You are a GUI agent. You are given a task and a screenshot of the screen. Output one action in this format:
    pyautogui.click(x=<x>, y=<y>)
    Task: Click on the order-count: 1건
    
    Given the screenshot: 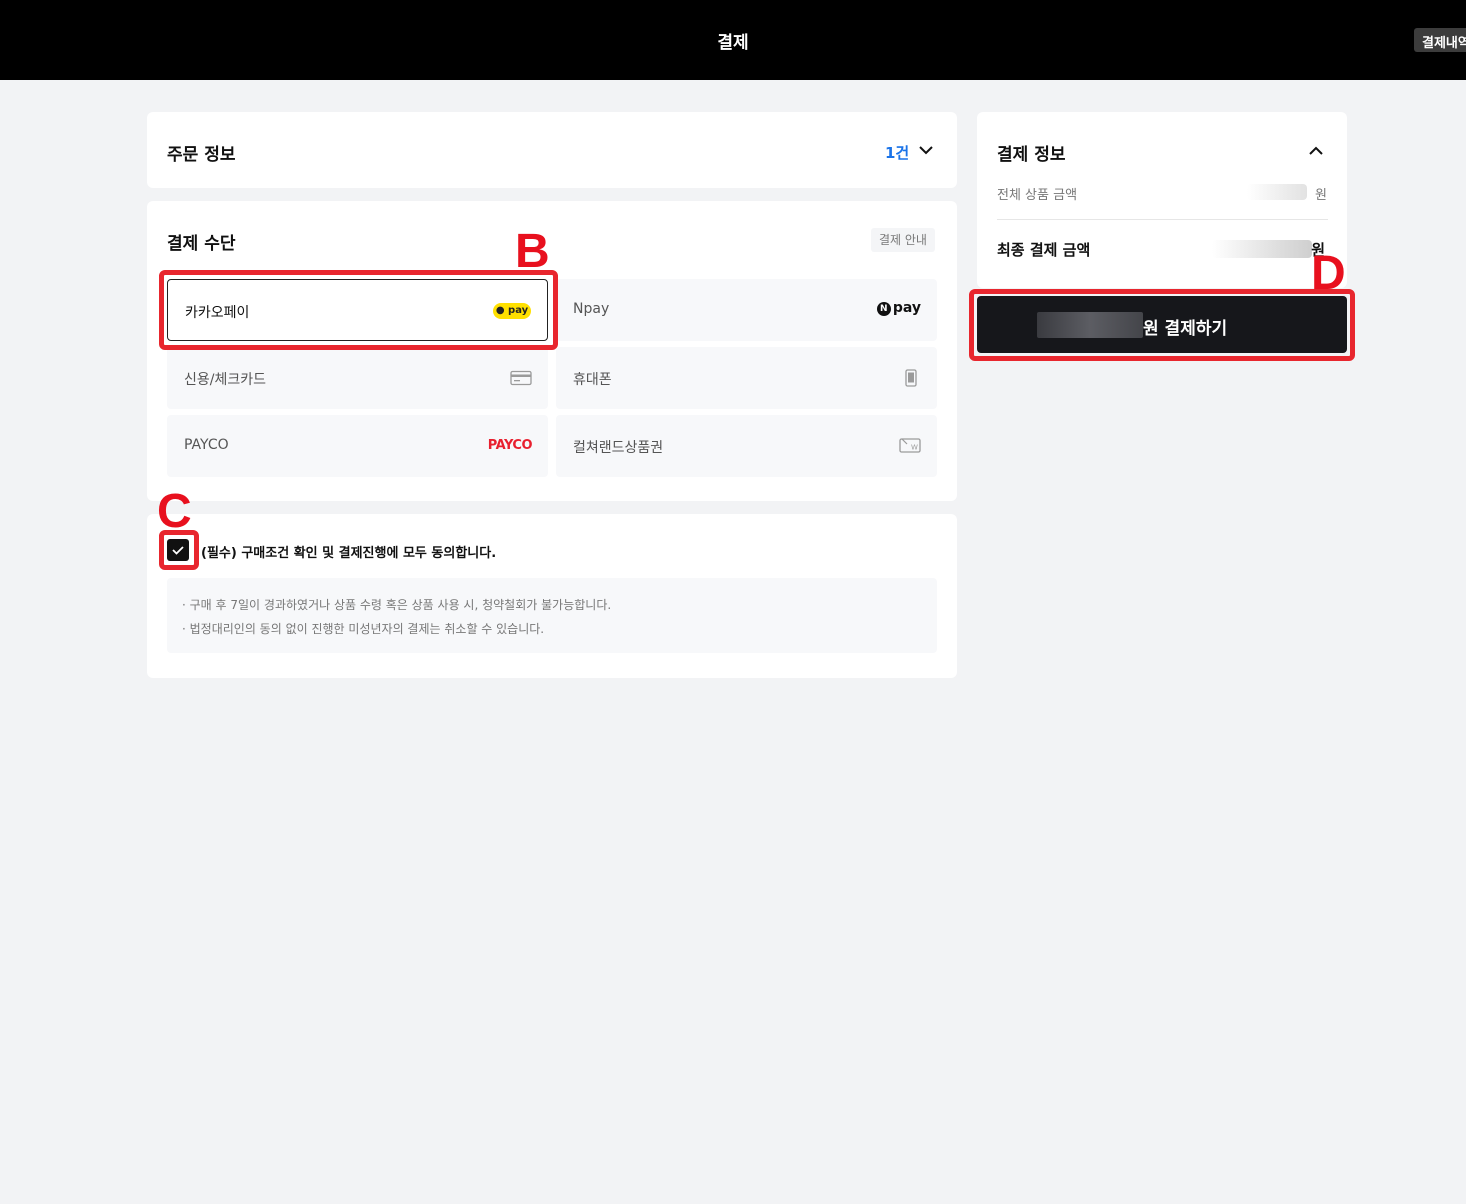 What is the action you would take?
    pyautogui.click(x=897, y=152)
    